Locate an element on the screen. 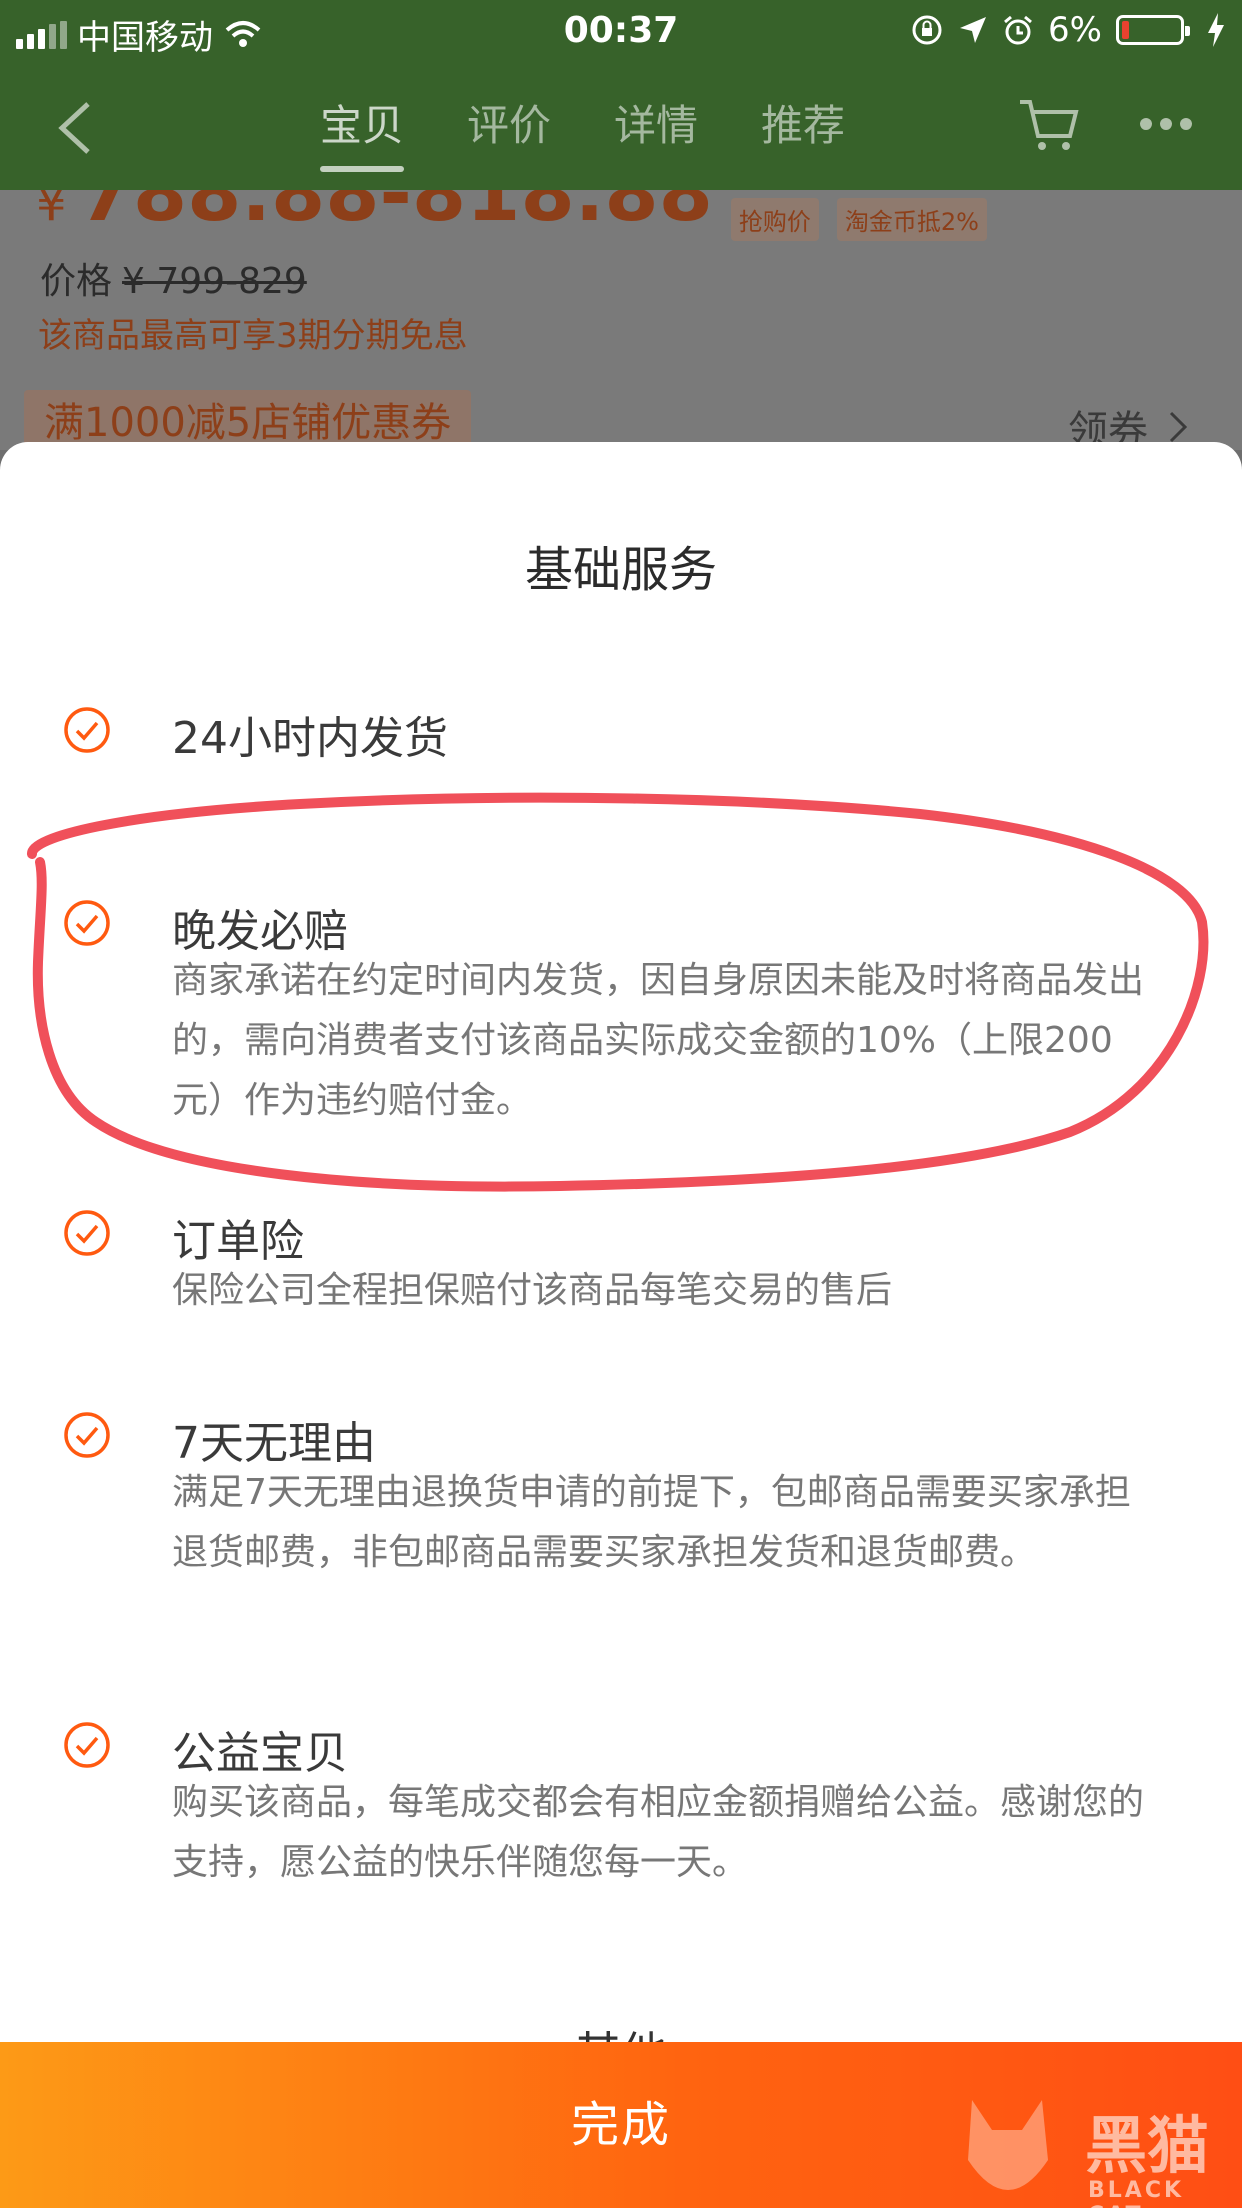  nav-bar: 宝贝 评价 详情 推荐 is located at coordinates (621, 126).